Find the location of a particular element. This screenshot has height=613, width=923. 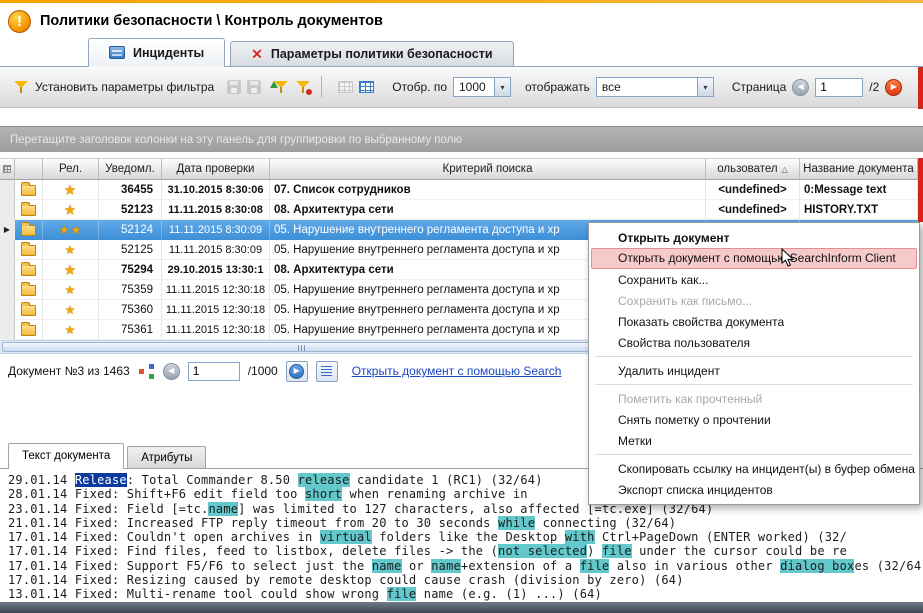

star-icon: ★★ is located at coordinates (70, 229).